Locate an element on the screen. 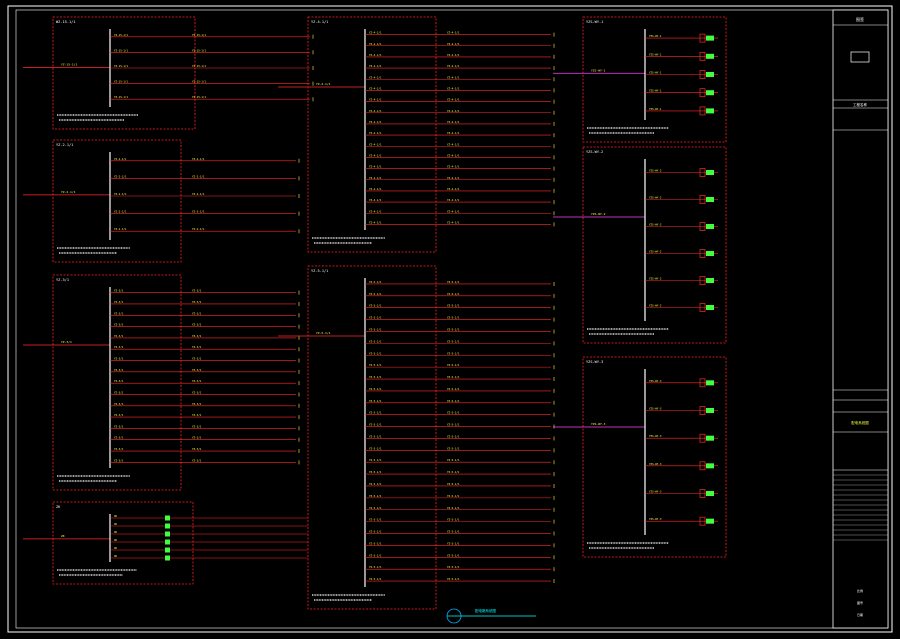  panel-title: YZ-4-1/1 is located at coordinates (319, 22).